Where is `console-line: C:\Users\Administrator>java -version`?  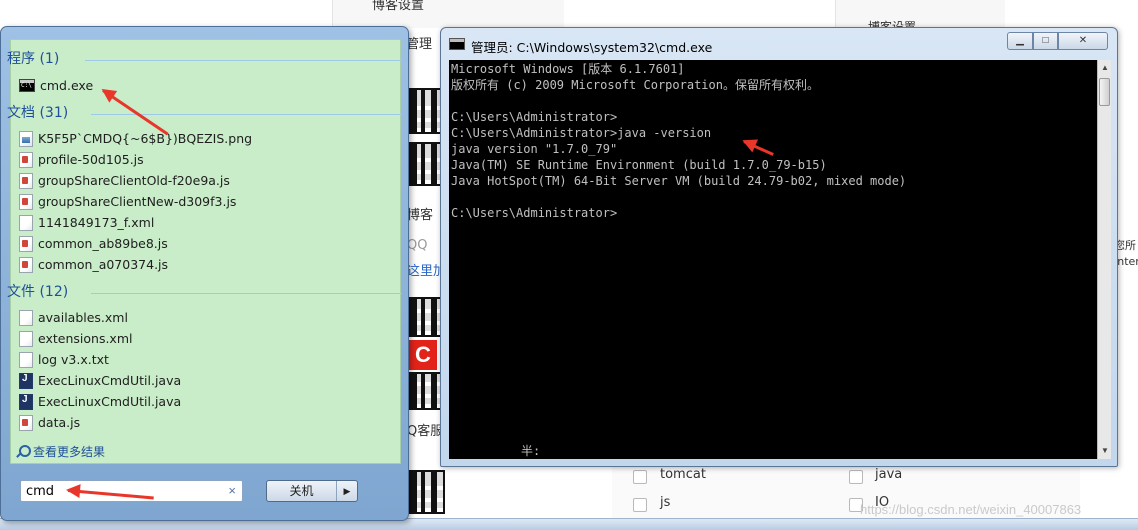
console-line: C:\Users\Administrator>java -version is located at coordinates (581, 133).